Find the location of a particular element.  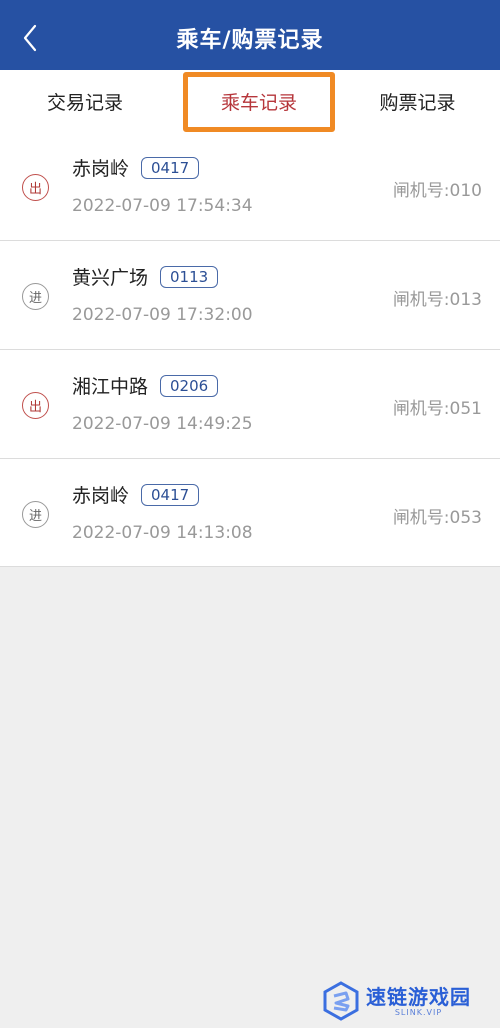

record-time: 2022-07-09 14:49:25 is located at coordinates (162, 424).